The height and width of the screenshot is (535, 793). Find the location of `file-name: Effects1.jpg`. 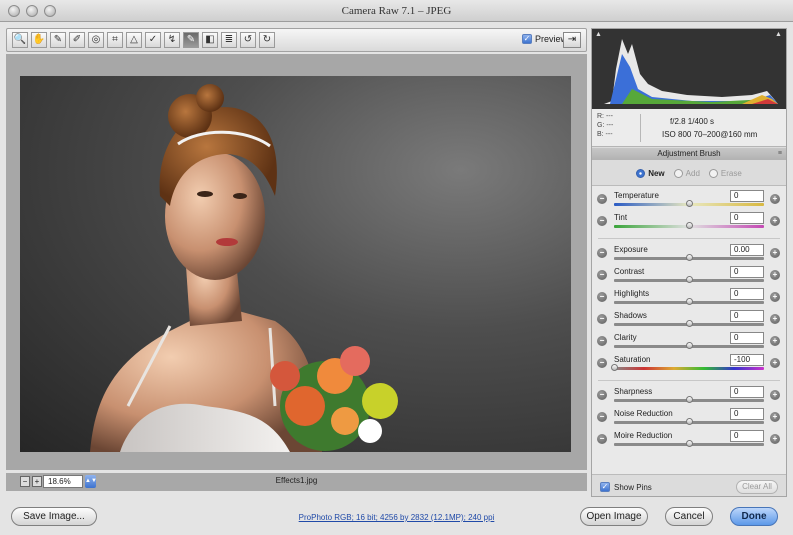

file-name: Effects1.jpg is located at coordinates (296, 480).